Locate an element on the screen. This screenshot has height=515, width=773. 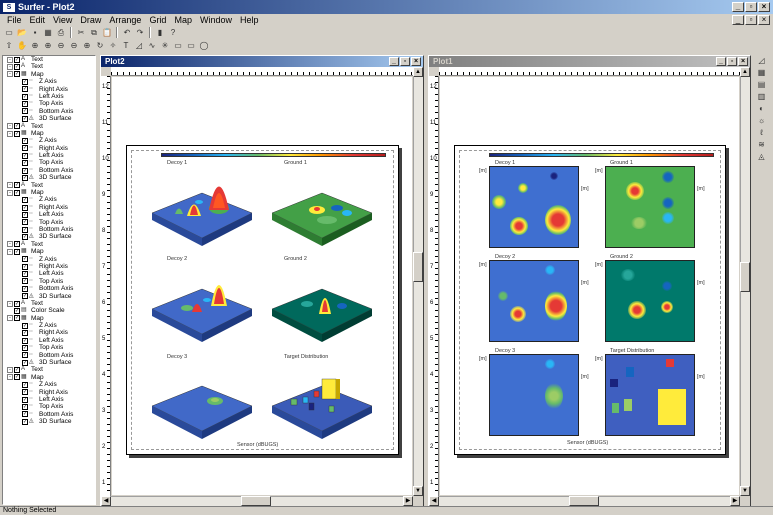
ellipse-icon: ◯ is located at coordinates (204, 45).